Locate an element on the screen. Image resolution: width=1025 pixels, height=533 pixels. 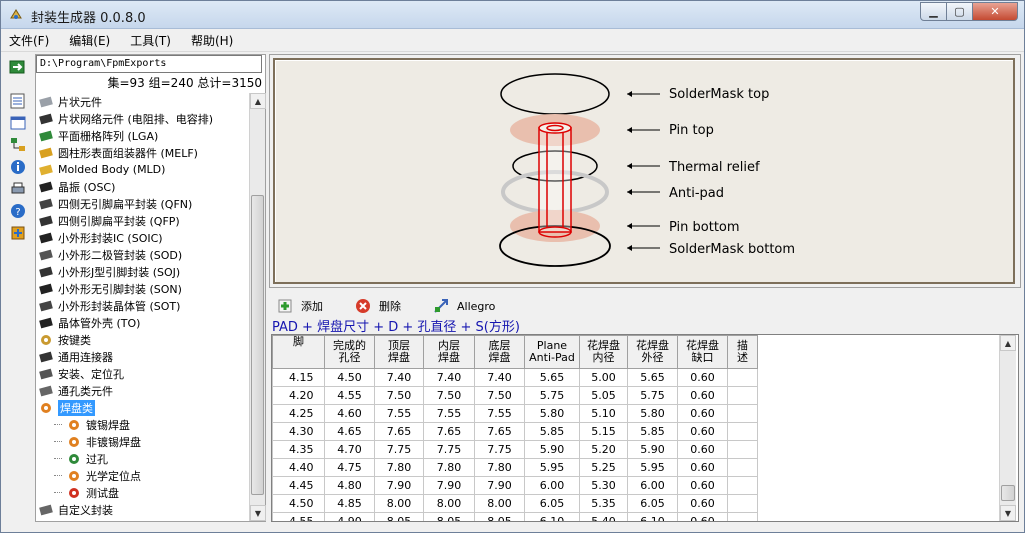
column-header: 脚 is located at coordinates (298, 352).